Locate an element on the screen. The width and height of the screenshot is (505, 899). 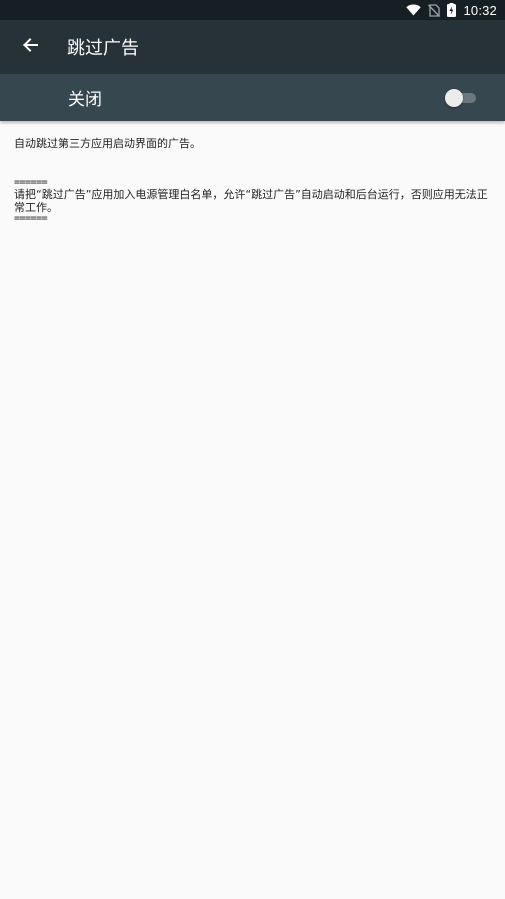
description-text: 自动跳过第三方应用启动界面的广告。 is located at coordinates (107, 143).